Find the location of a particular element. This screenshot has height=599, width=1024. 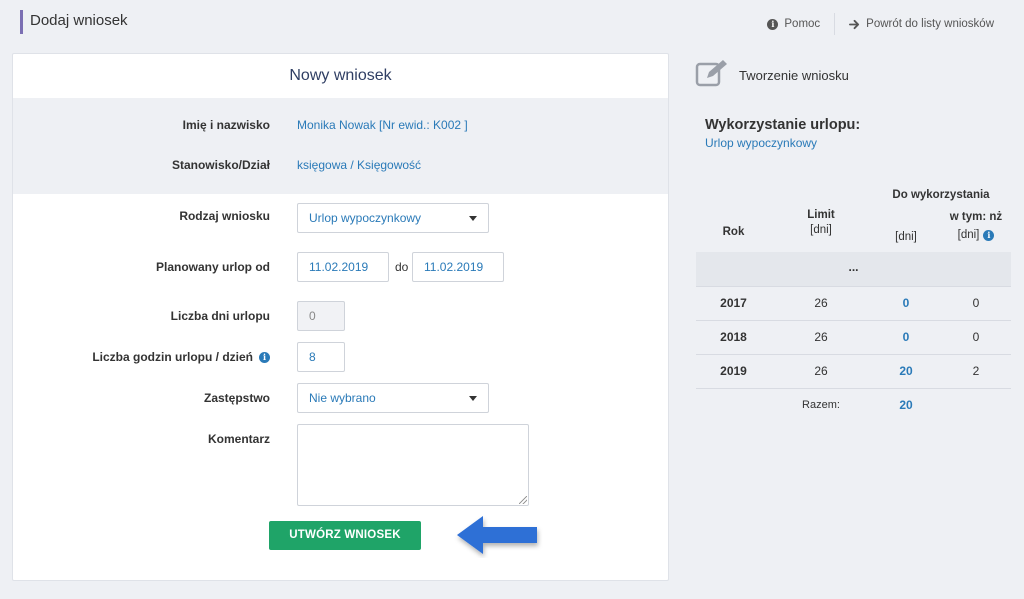

request-type-label: Rodzaj wniosku is located at coordinates (224, 216).